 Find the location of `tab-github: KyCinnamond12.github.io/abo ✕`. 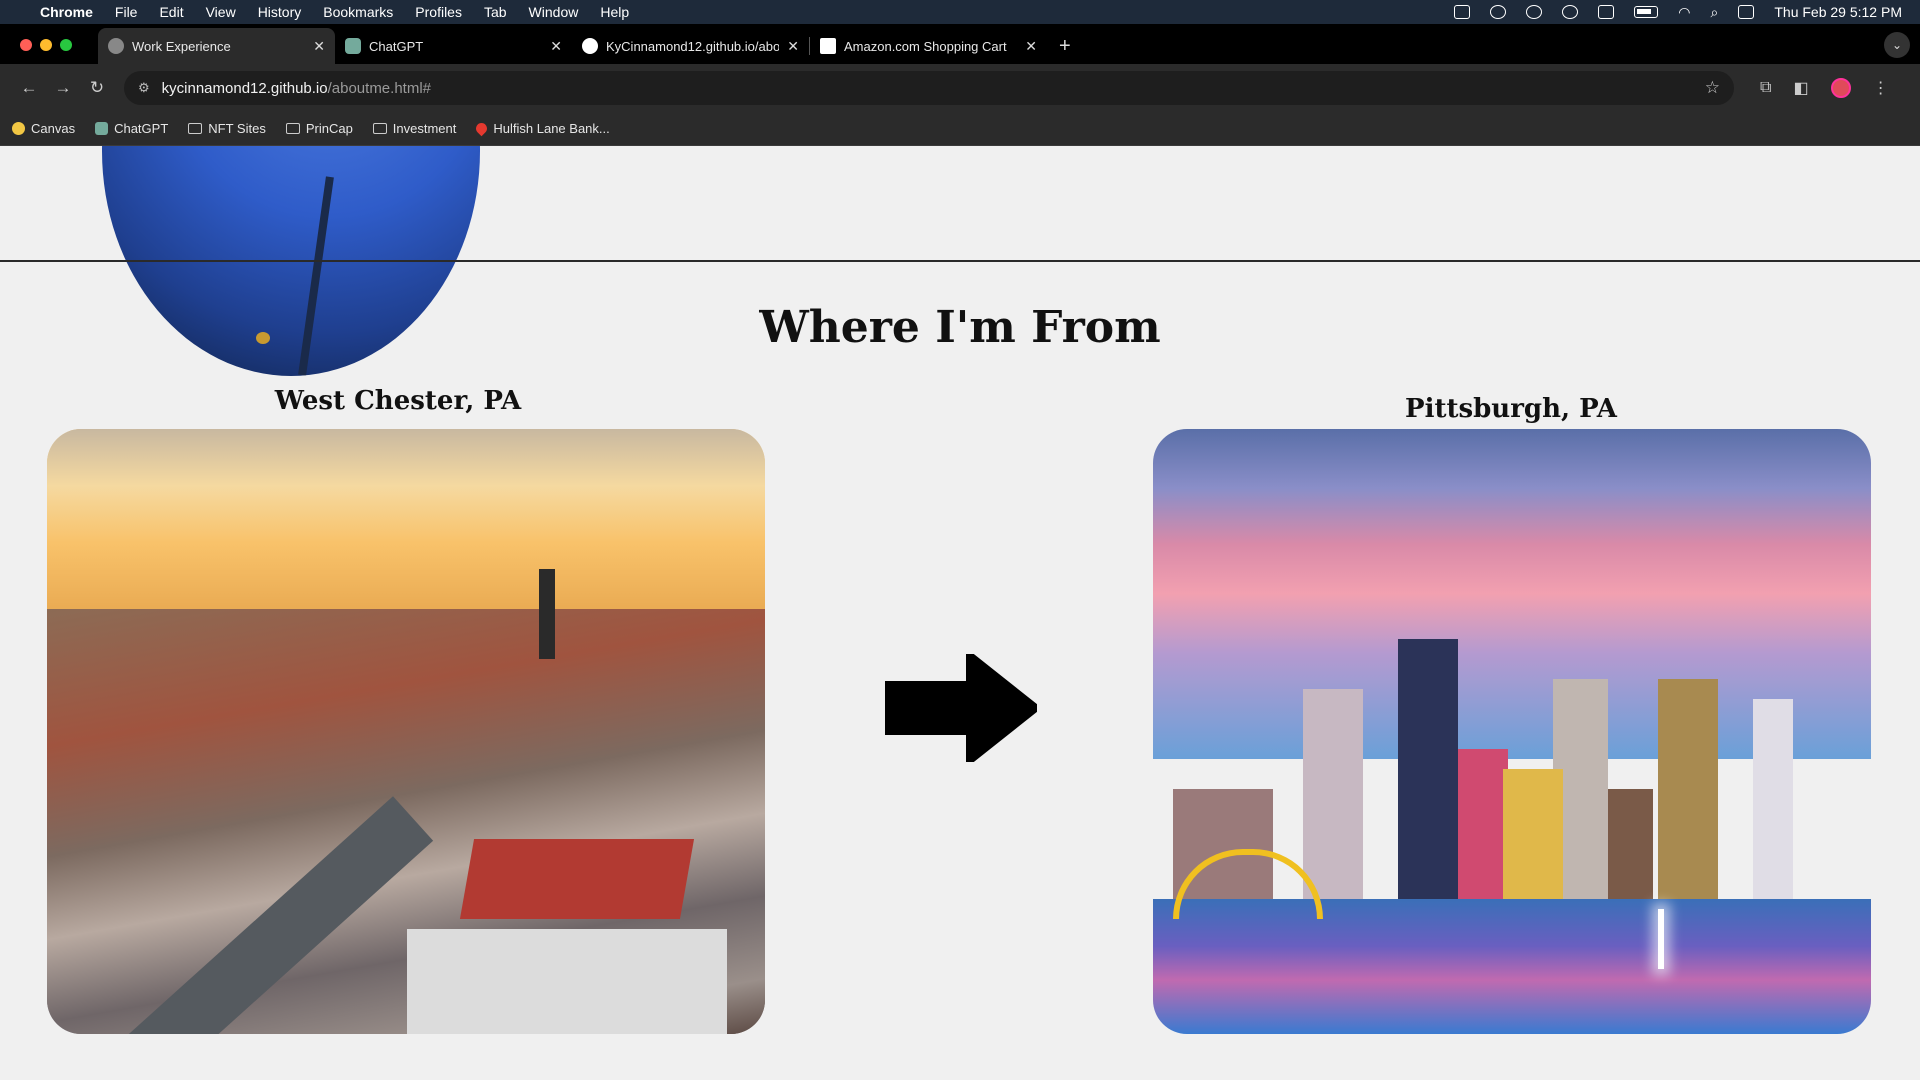

tab-github: KyCinnamond12.github.io/abo ✕ is located at coordinates (690, 46).